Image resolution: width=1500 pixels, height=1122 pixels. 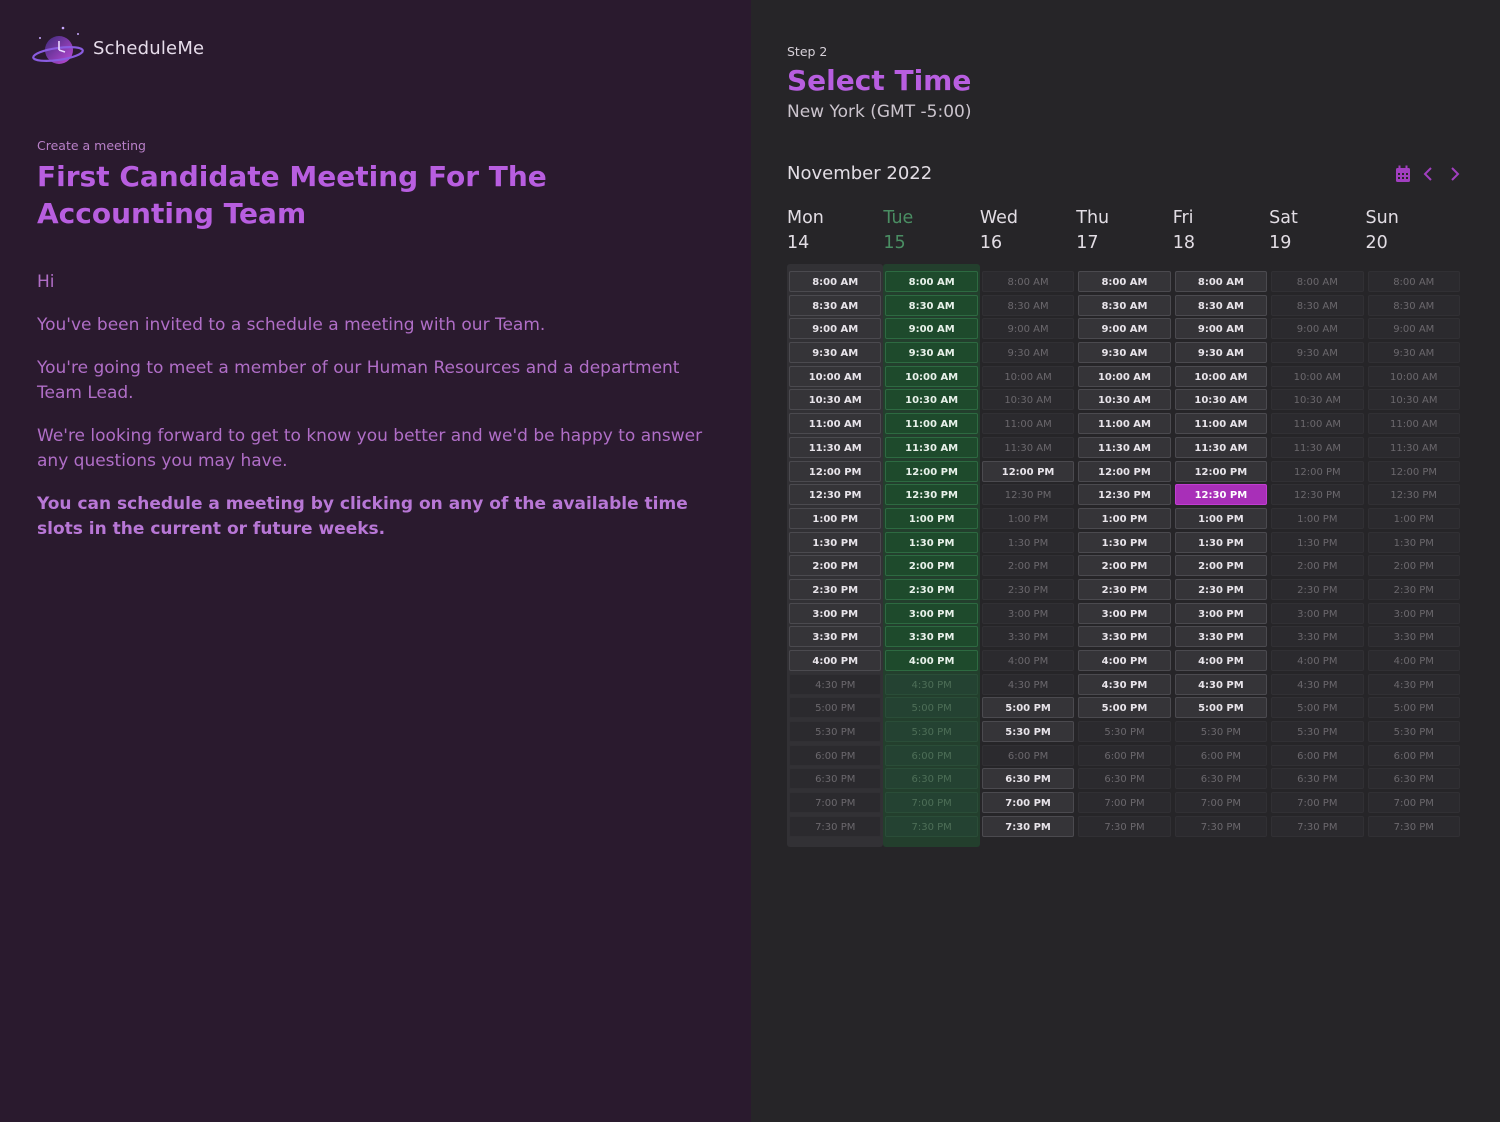 What do you see at coordinates (1028, 826) in the screenshot?
I see `time-slot: 7:30 PM` at bounding box center [1028, 826].